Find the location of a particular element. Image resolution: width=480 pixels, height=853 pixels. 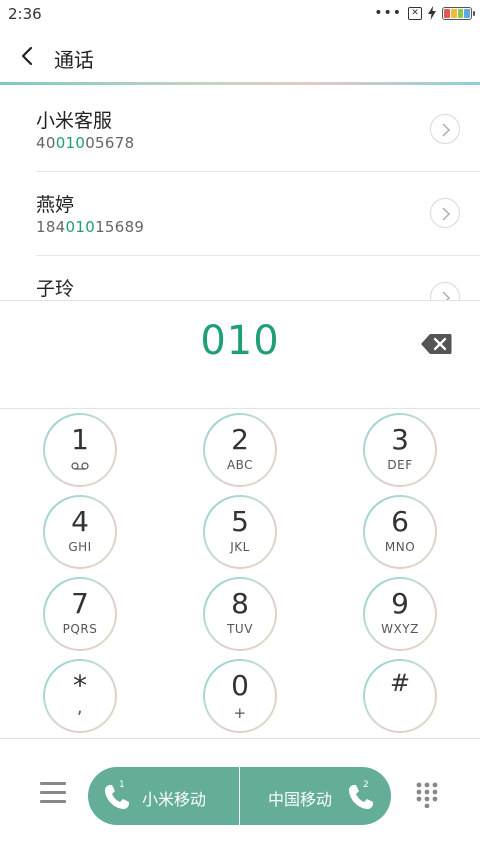

more-dots-icon: ••• is located at coordinates (388, 13).